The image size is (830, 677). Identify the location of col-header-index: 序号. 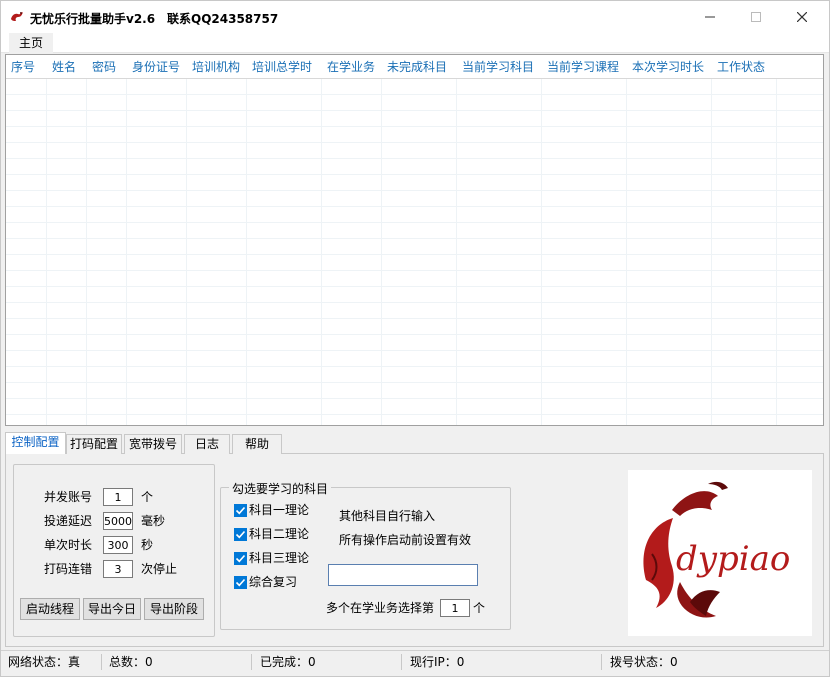
(23, 67).